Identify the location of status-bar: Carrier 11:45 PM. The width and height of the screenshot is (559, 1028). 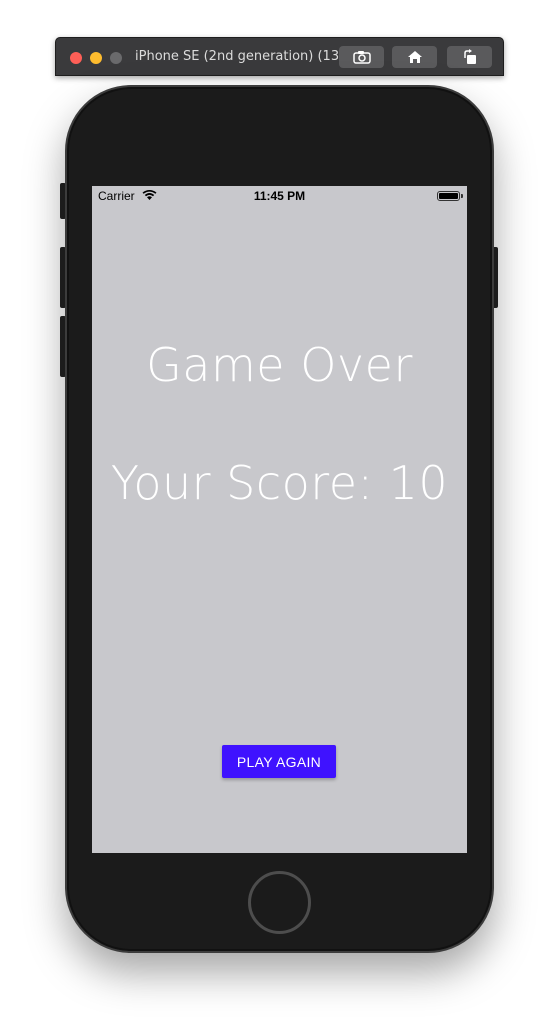
(279, 196).